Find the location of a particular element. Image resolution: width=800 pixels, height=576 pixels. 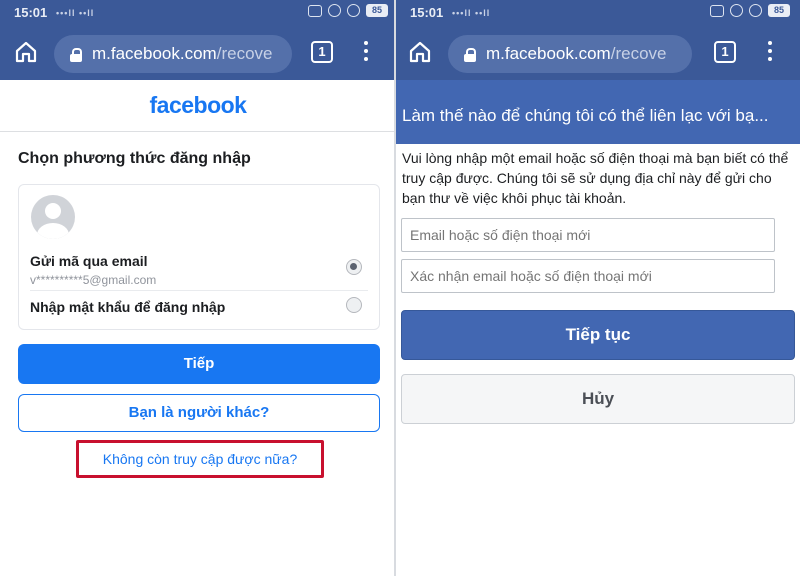

new-contact-input is located at coordinates (588, 235).